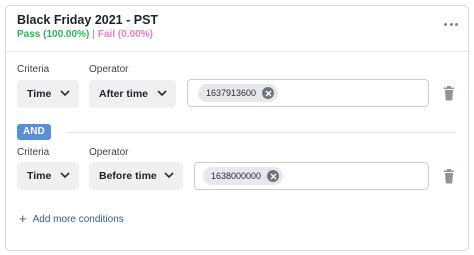 The height and width of the screenshot is (255, 474). Describe the element at coordinates (261, 132) in the screenshot. I see `connector-divider` at that location.